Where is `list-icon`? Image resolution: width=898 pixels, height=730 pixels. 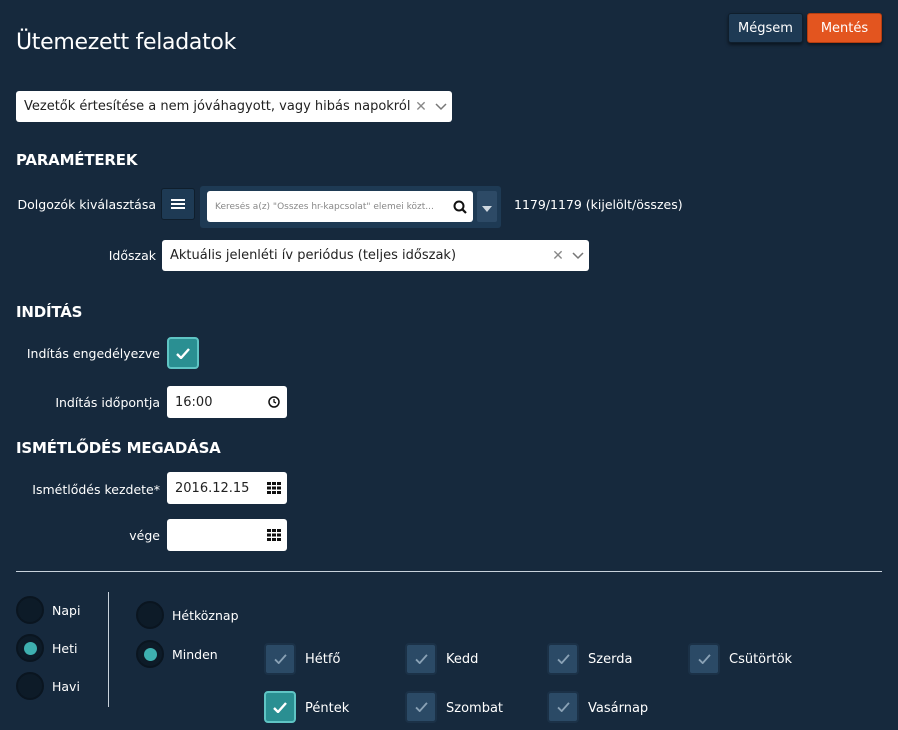 list-icon is located at coordinates (178, 204).